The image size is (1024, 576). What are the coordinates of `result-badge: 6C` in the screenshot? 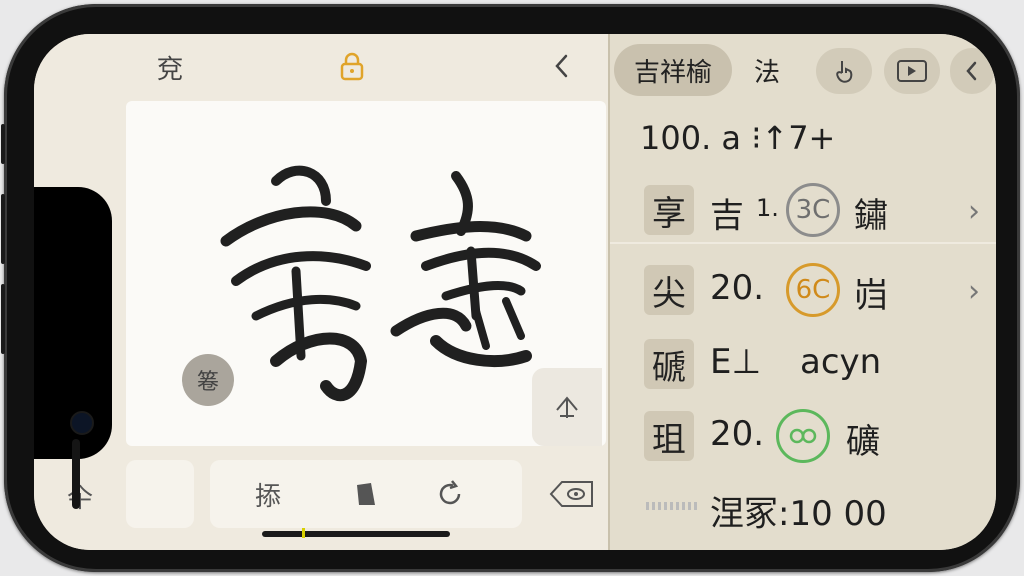 It's located at (813, 290).